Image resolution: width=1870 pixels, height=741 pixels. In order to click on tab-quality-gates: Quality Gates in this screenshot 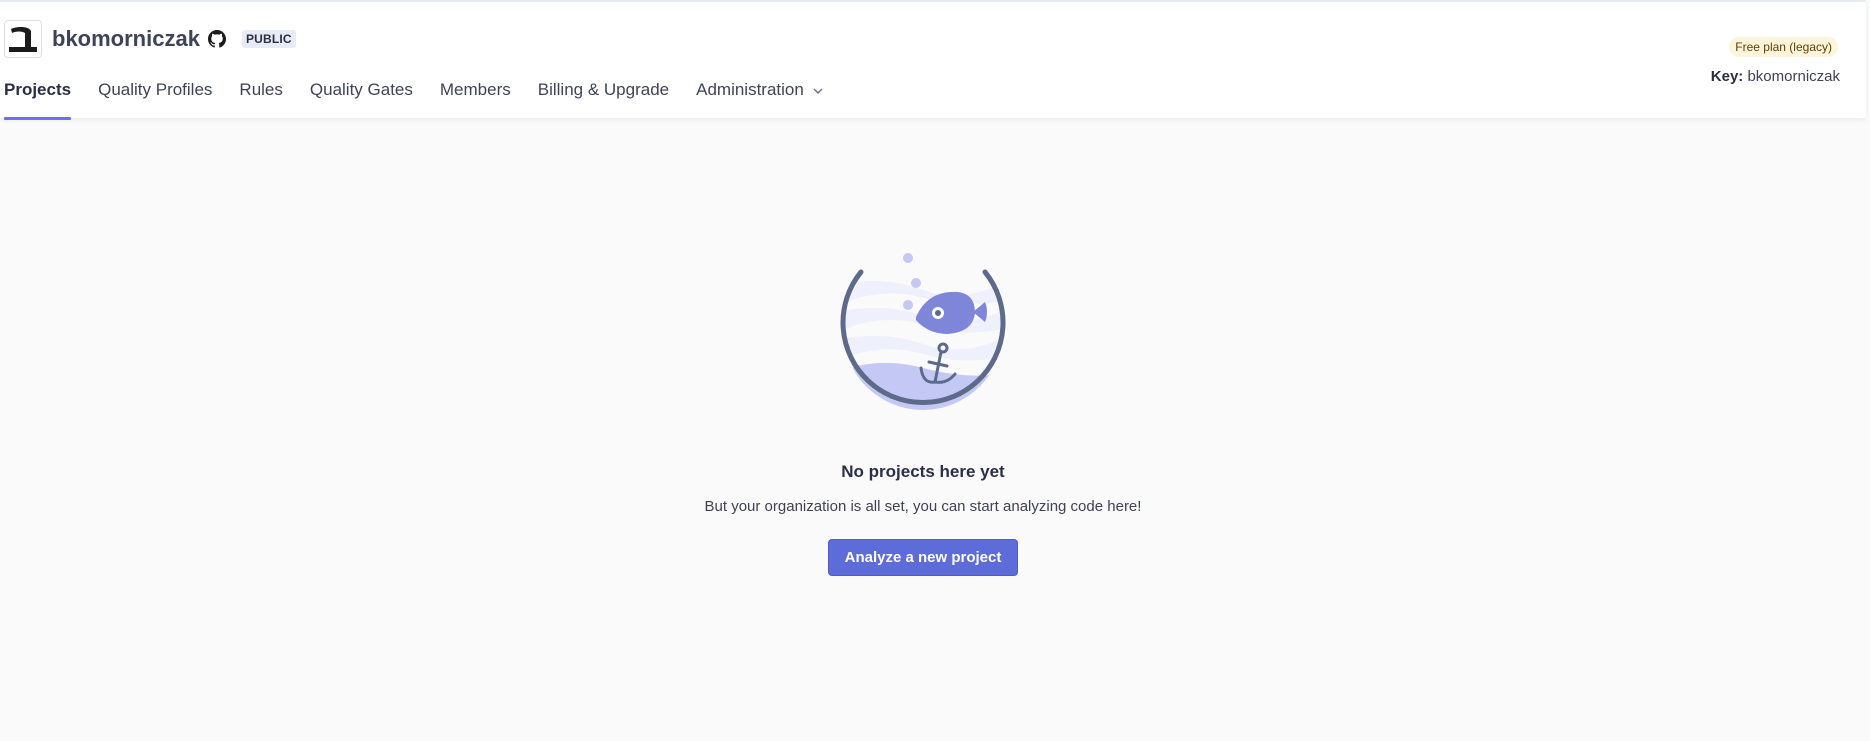, I will do `click(361, 100)`.